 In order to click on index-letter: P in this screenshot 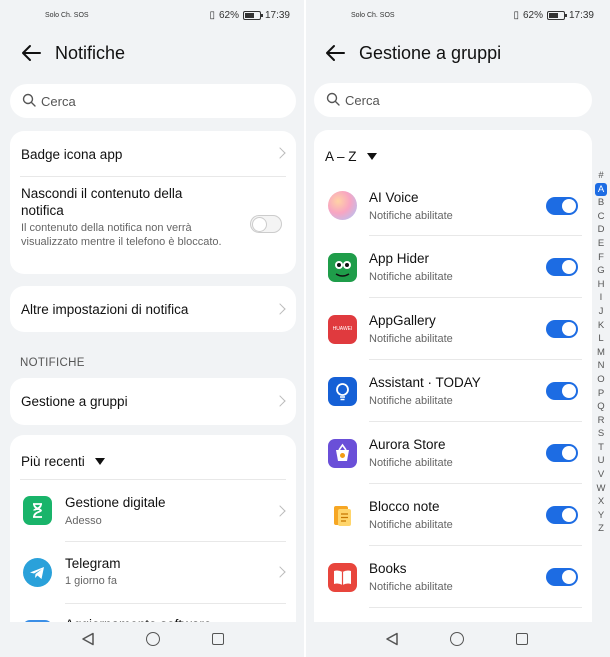, I will do `click(601, 394)`.